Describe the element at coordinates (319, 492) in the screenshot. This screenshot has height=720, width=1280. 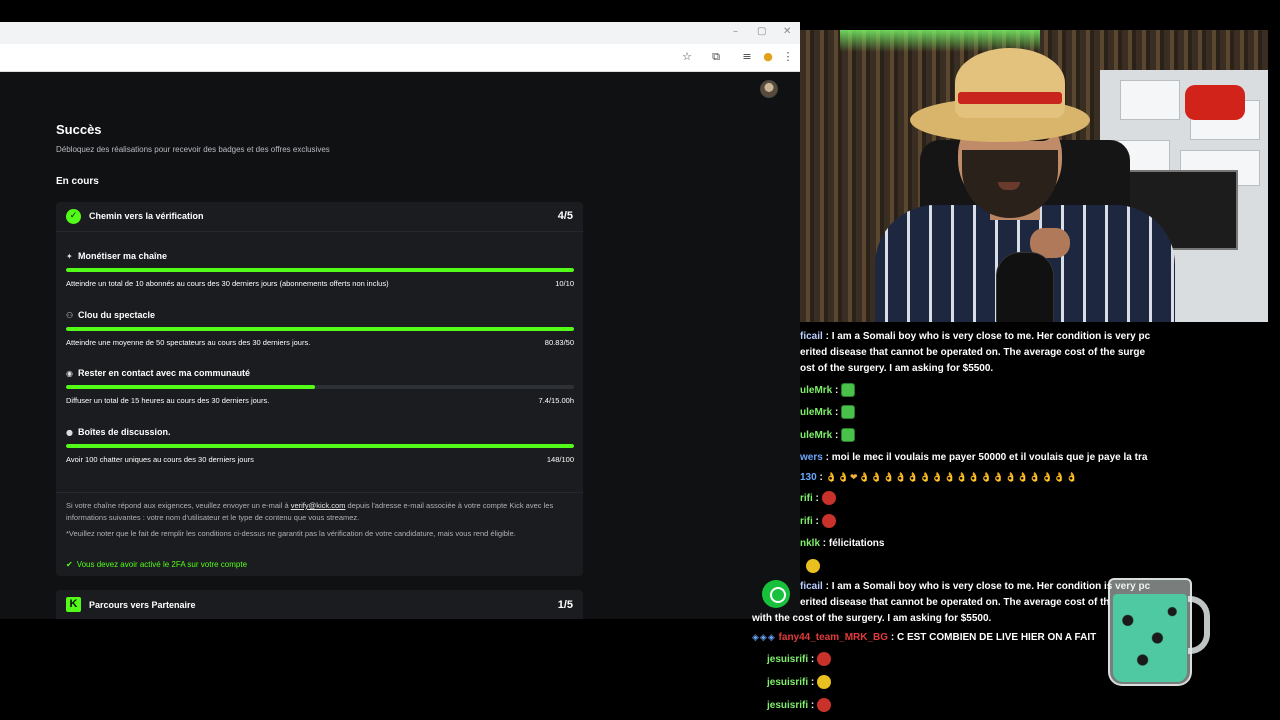
I see `divider` at that location.